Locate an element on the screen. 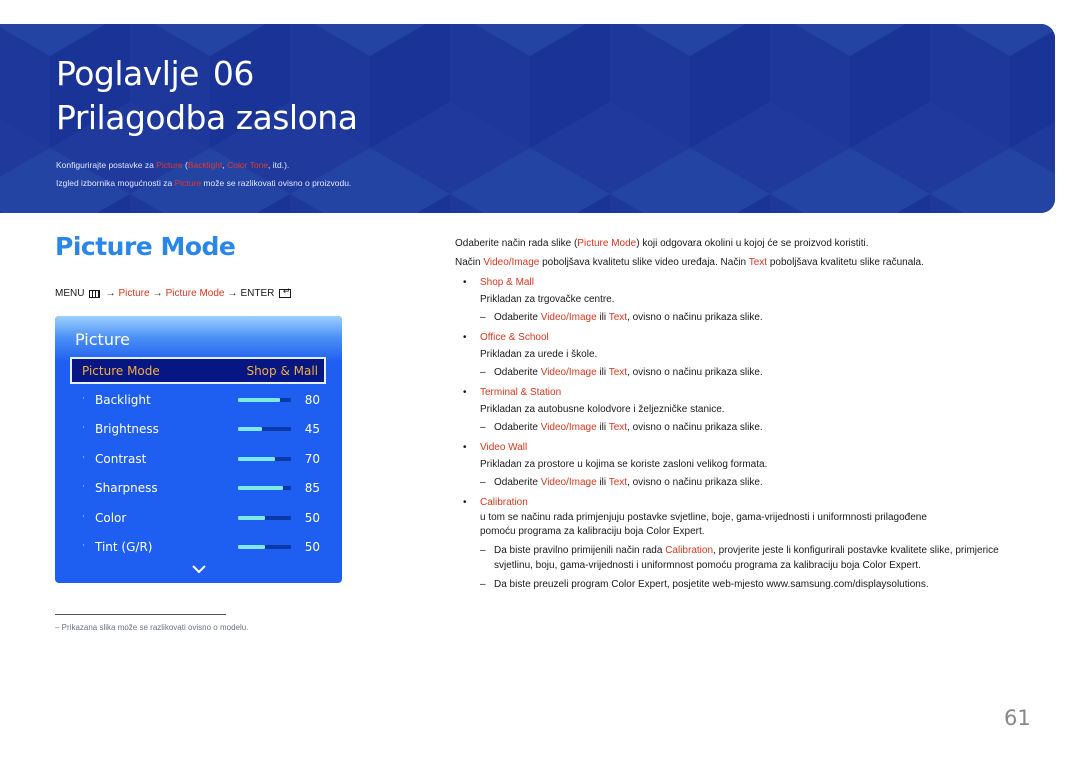 This screenshot has height=763, width=1080. setting-label: Backlight is located at coordinates (123, 400).